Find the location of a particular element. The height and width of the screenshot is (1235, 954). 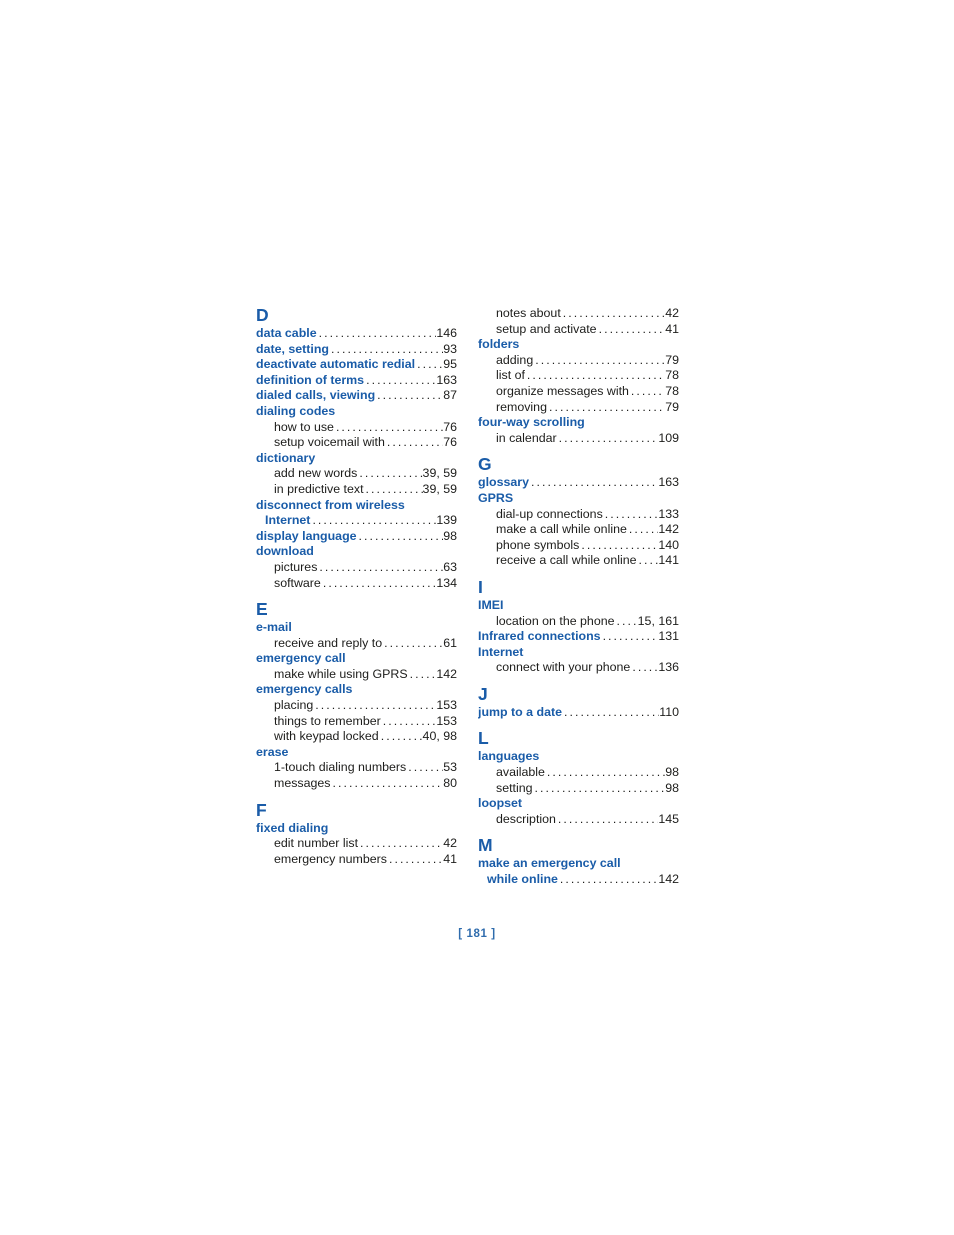

index-entry-label: in predictive text is located at coordinates (319, 488).